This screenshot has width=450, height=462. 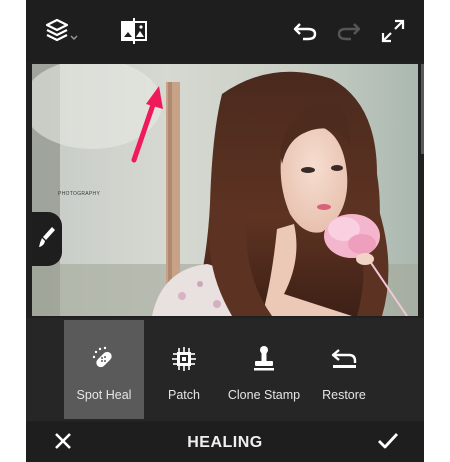 I want to click on tool-label: Restore, so click(x=344, y=395).